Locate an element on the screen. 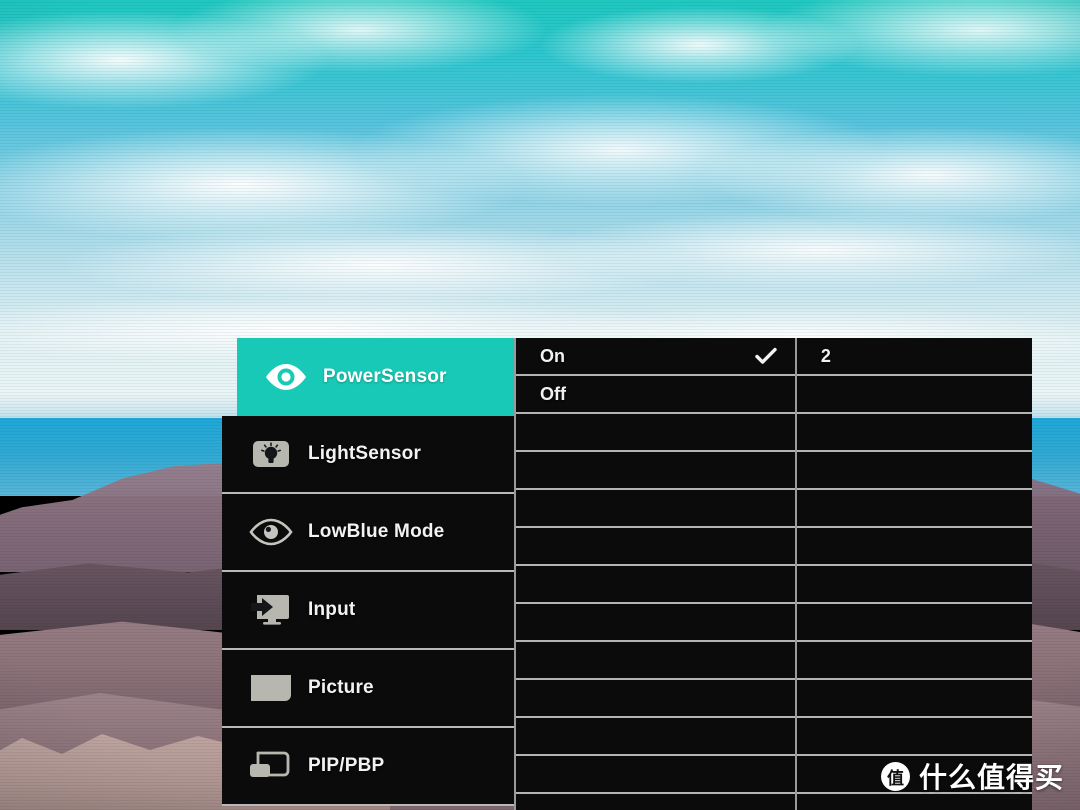 This screenshot has height=810, width=1080. osd-value-column: 2 is located at coordinates (913, 574).